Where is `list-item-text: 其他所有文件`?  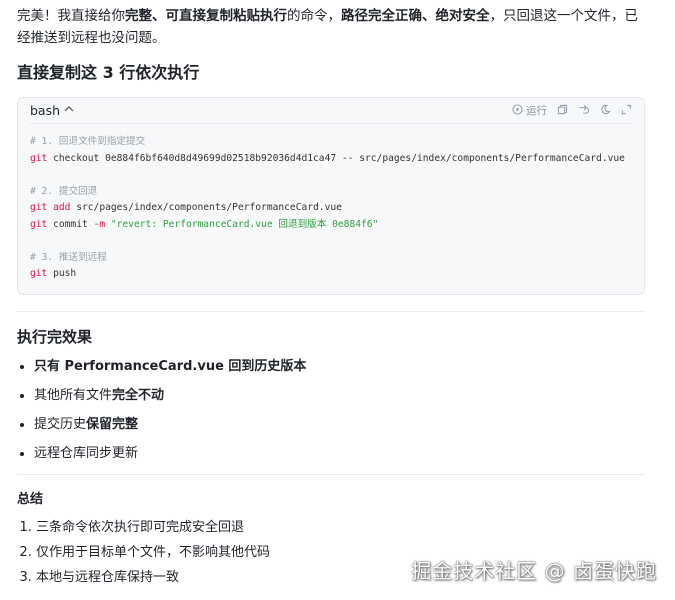 list-item-text: 其他所有文件 is located at coordinates (73, 395).